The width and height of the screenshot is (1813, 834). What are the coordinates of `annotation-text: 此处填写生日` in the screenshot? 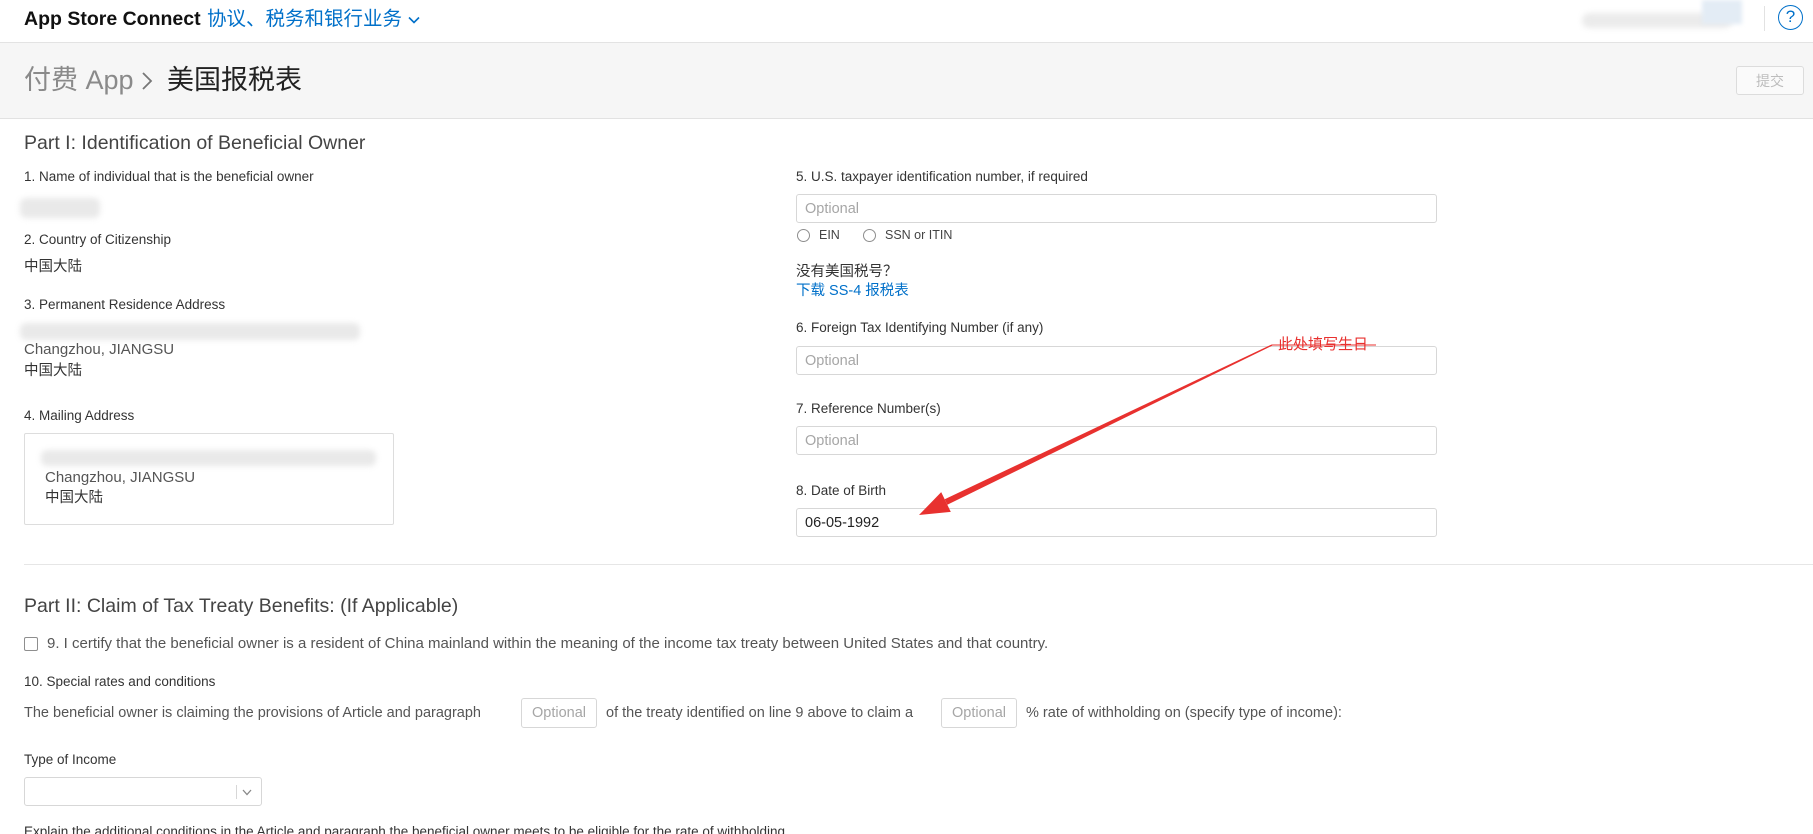 It's located at (1323, 344).